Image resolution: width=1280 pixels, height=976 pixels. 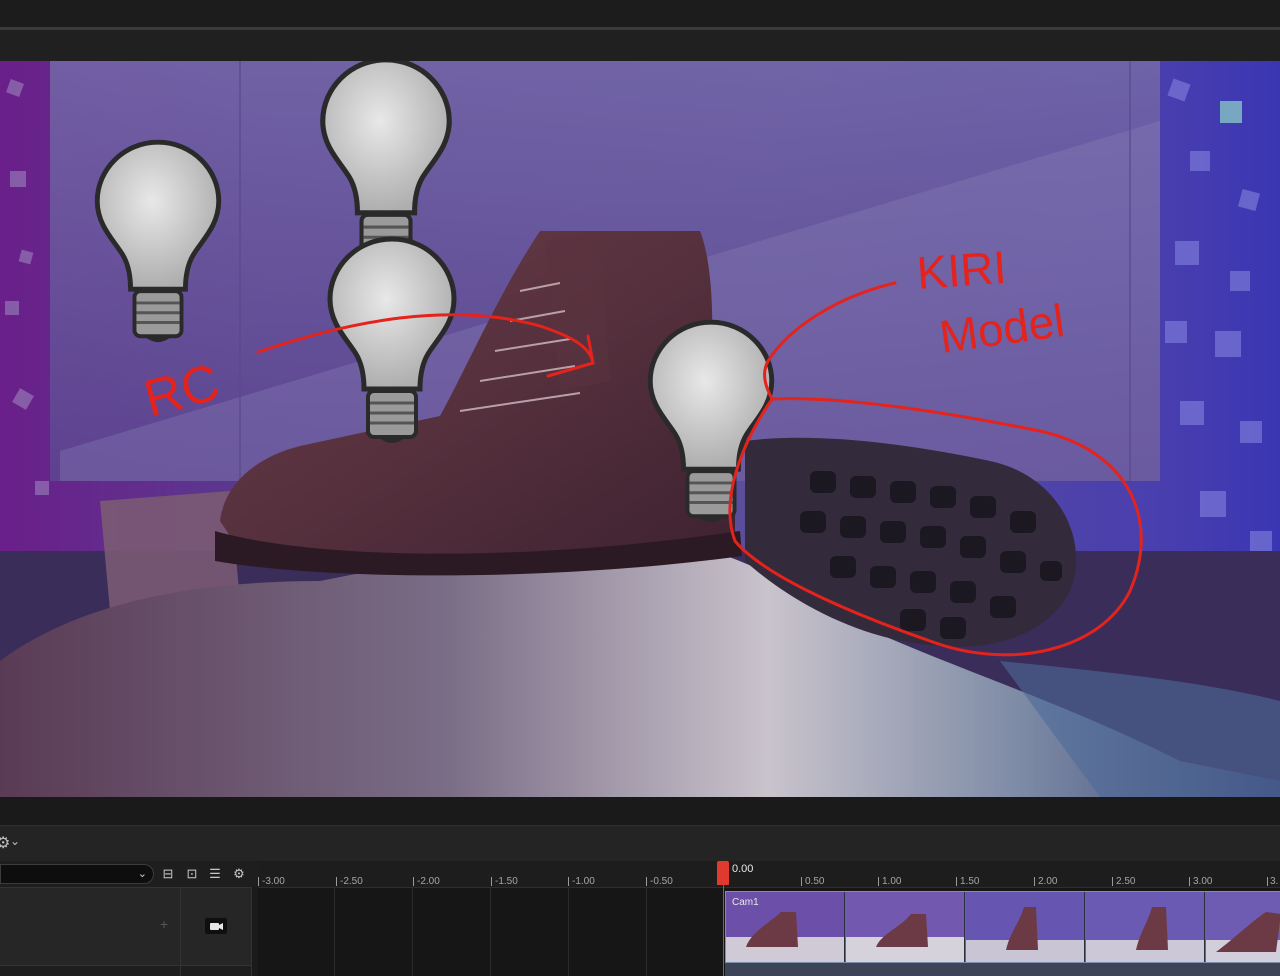 What do you see at coordinates (168, 874) in the screenshot?
I see `collapse-tracks-icon: ⊟` at bounding box center [168, 874].